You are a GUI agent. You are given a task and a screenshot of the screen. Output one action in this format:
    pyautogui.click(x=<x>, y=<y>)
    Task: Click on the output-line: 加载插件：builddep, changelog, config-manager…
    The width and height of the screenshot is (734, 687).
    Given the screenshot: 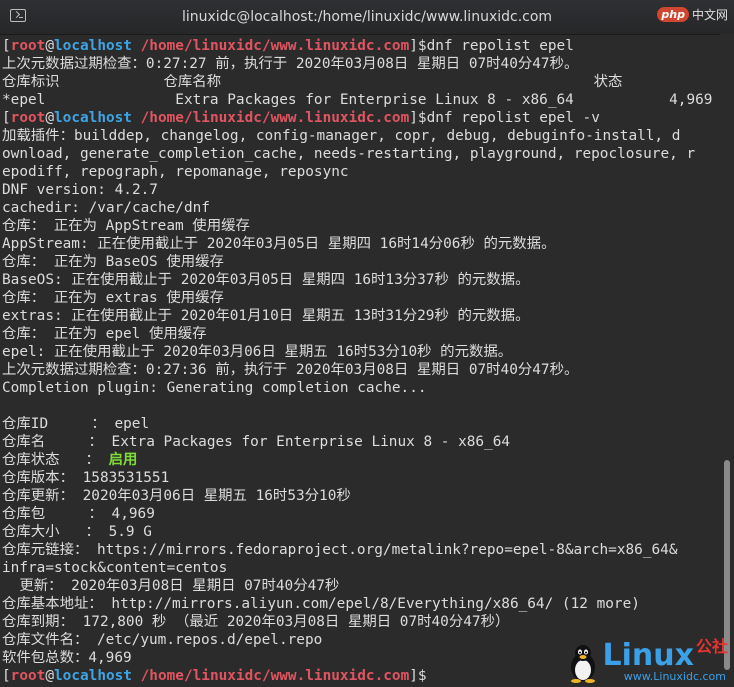 What is the action you would take?
    pyautogui.click(x=341, y=136)
    